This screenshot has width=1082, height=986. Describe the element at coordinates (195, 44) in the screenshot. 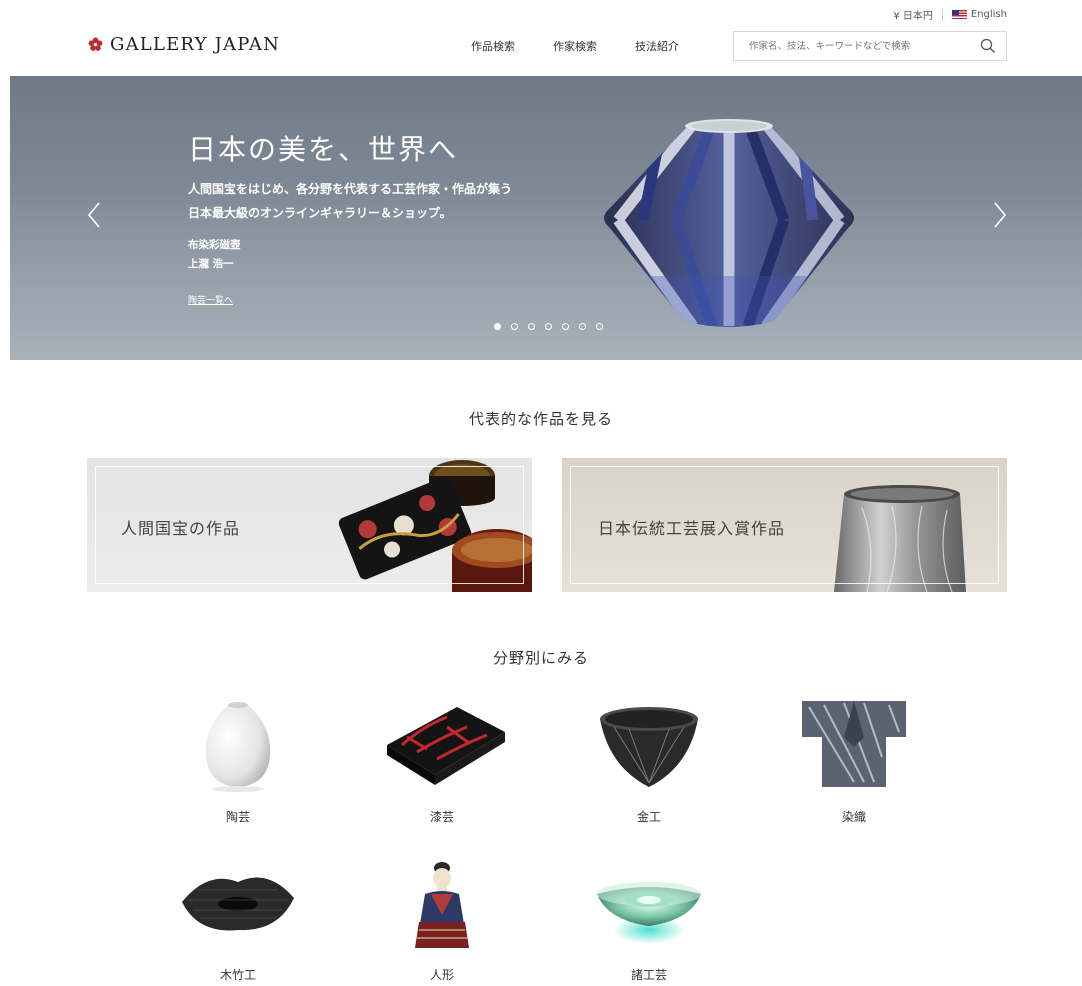

I see `logo-text: GALLERY JAPAN` at that location.